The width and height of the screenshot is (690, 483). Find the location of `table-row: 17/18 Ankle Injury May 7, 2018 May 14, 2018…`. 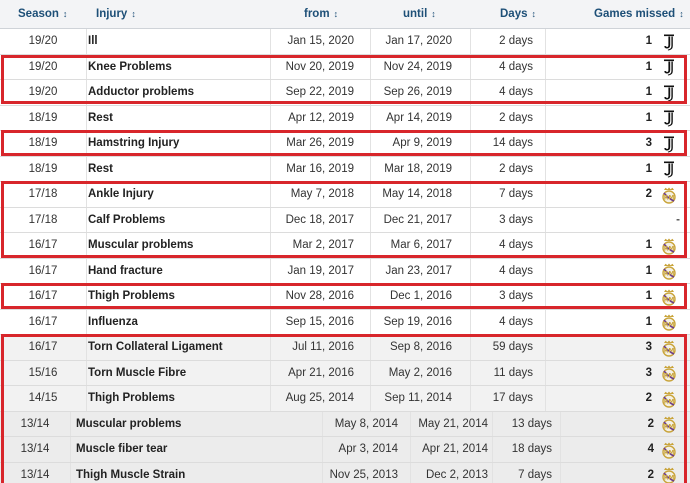

table-row: 17/18 Ankle Injury May 7, 2018 May 14, 2018… is located at coordinates (345, 195).